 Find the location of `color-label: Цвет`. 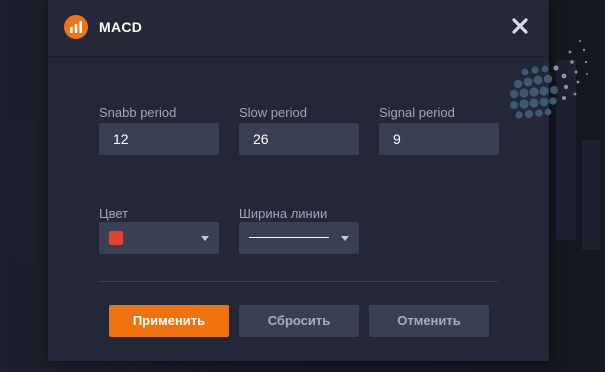

color-label: Цвет is located at coordinates (114, 213).